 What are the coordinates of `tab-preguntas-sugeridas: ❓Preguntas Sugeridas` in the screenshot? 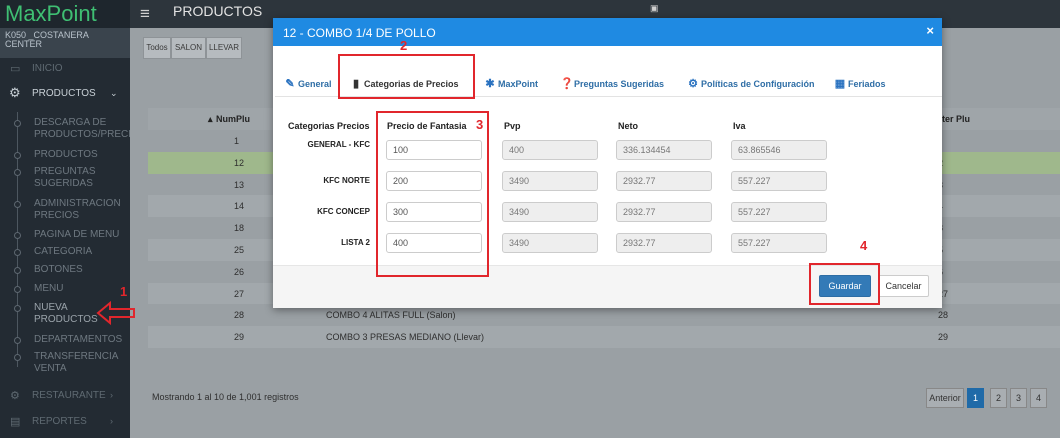 It's located at (612, 83).